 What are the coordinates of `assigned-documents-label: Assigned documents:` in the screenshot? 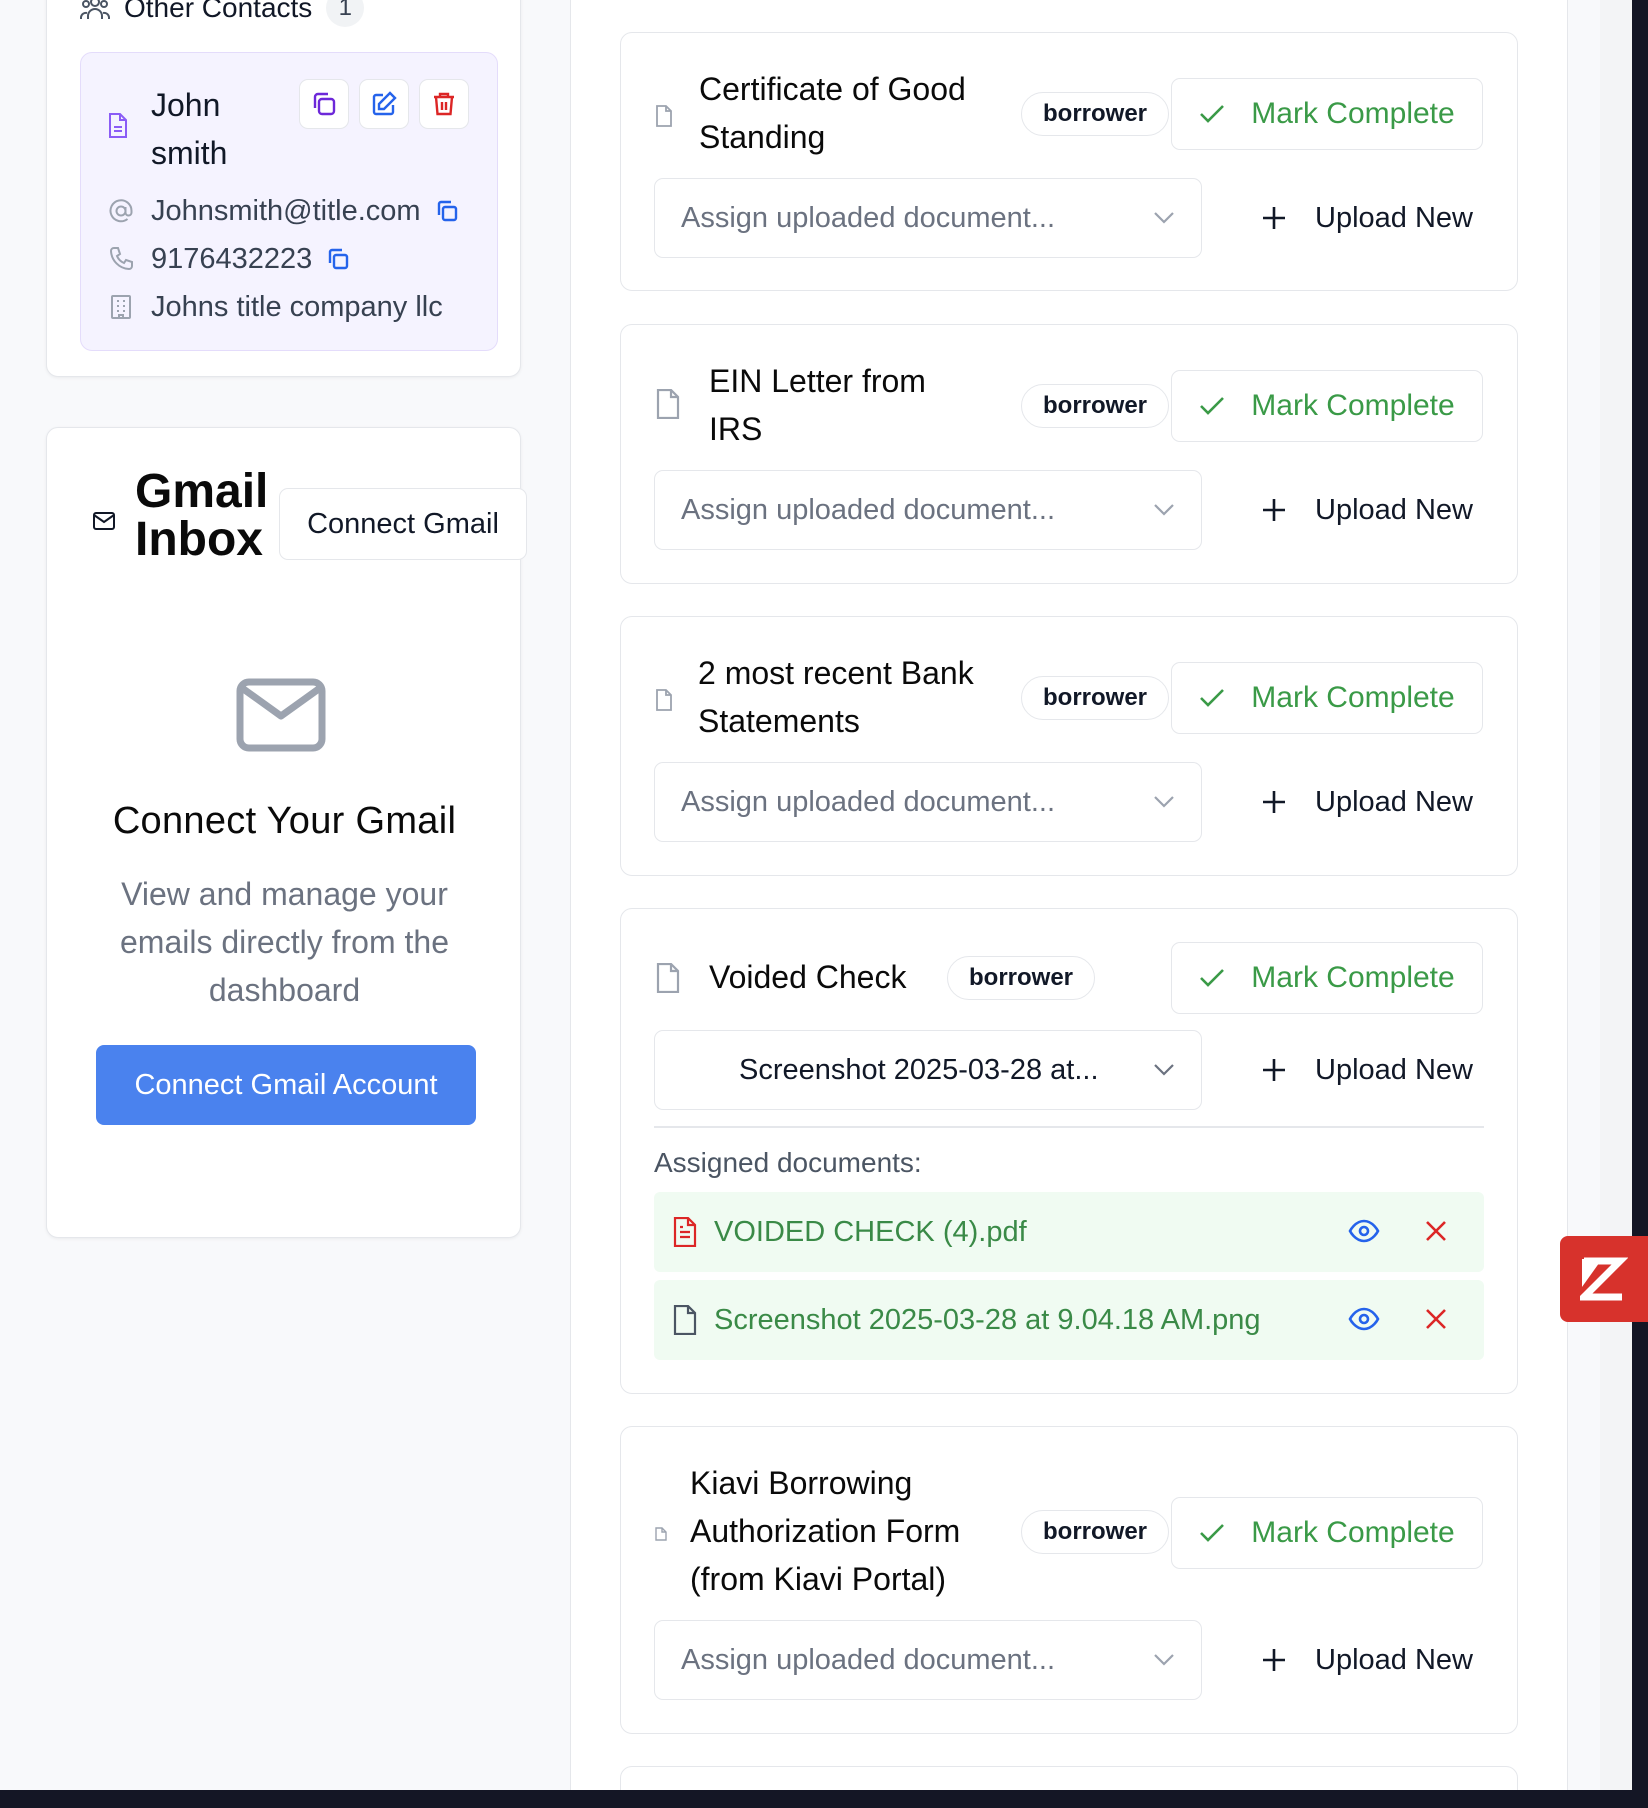 It's located at (788, 1162).